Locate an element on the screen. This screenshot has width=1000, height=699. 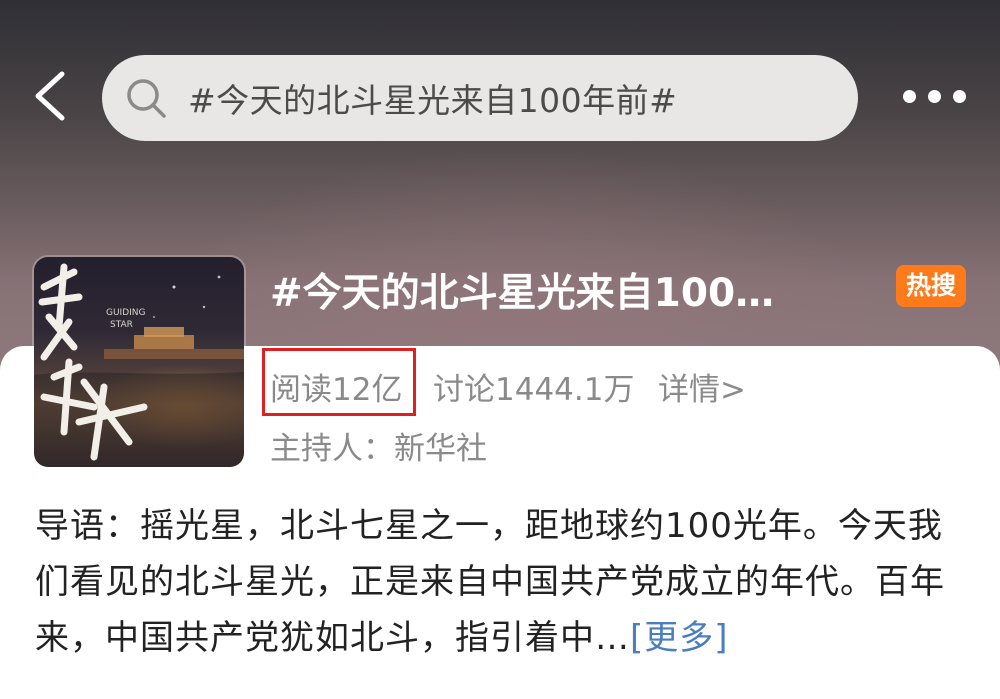
search-bar: #今天的北斗星光来自100年前# is located at coordinates (480, 98).